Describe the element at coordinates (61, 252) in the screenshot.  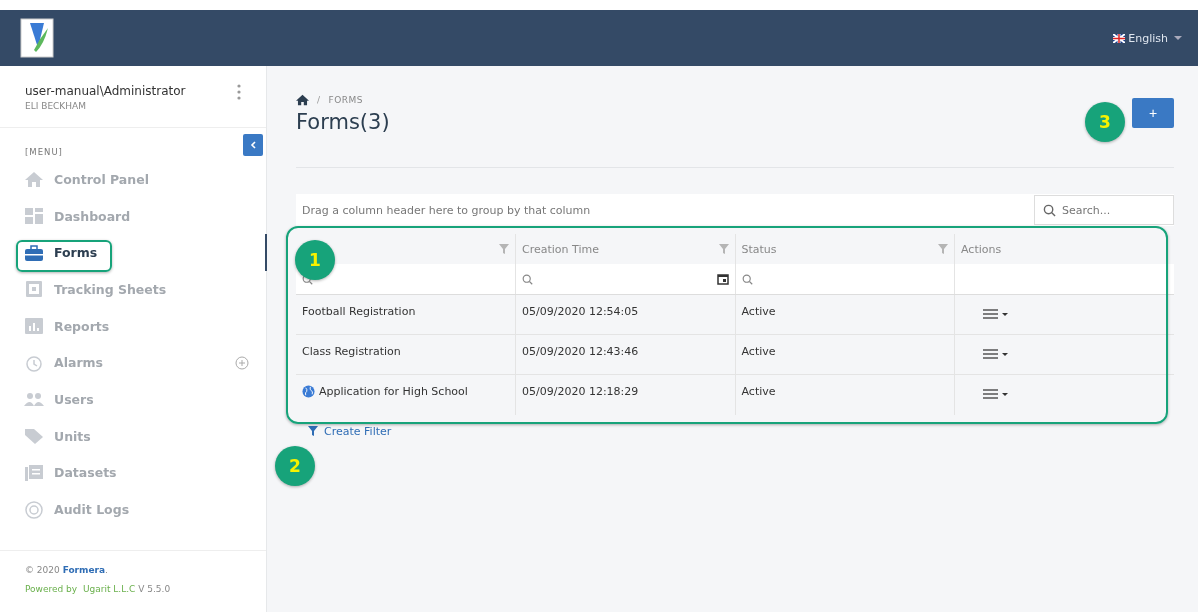
I see `menu-item: Forms` at that location.